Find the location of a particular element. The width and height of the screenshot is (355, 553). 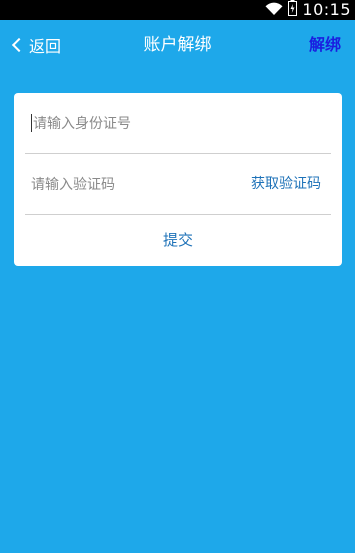

status-time: 10:15 is located at coordinates (326, 9).